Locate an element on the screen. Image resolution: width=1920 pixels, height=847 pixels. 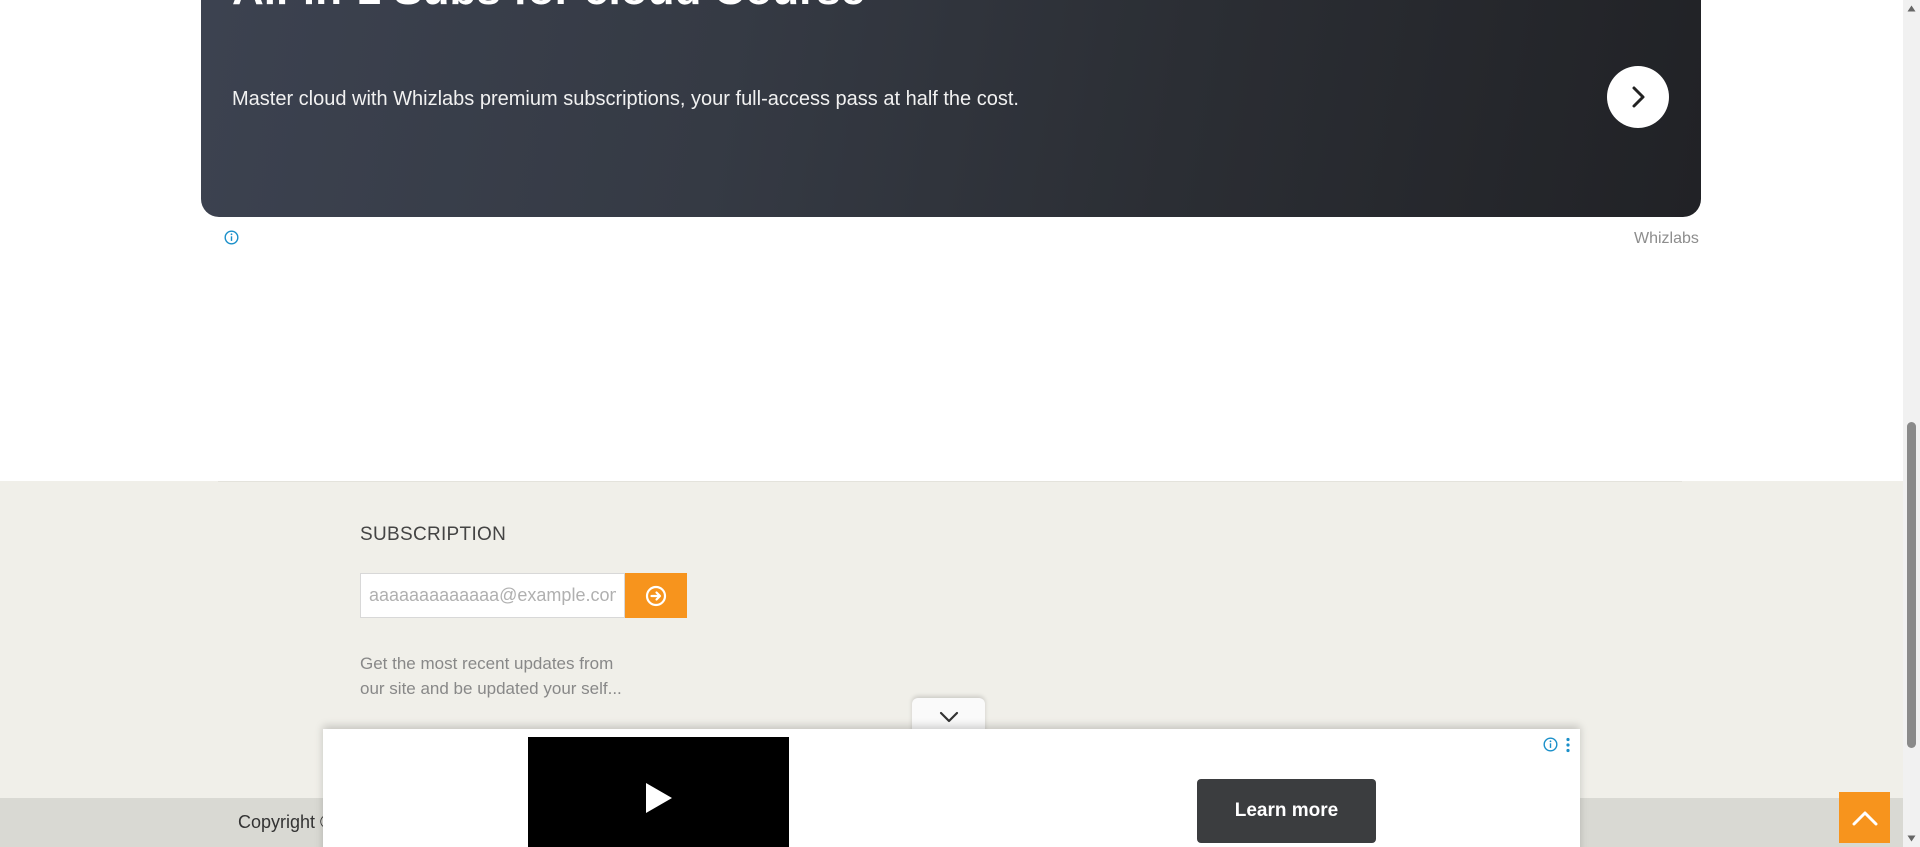
subscribe-button is located at coordinates (656, 595).